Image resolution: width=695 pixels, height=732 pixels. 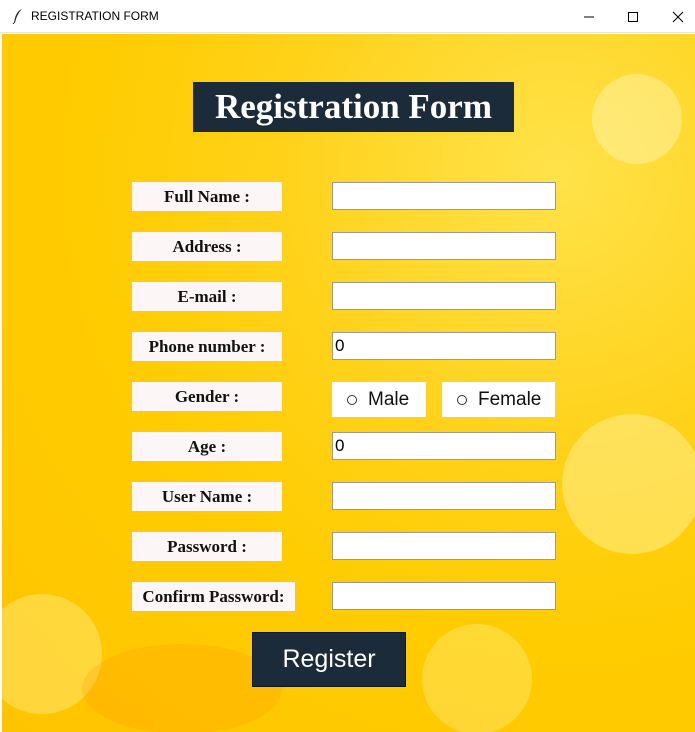 I want to click on gender-male-label: Male, so click(x=389, y=399).